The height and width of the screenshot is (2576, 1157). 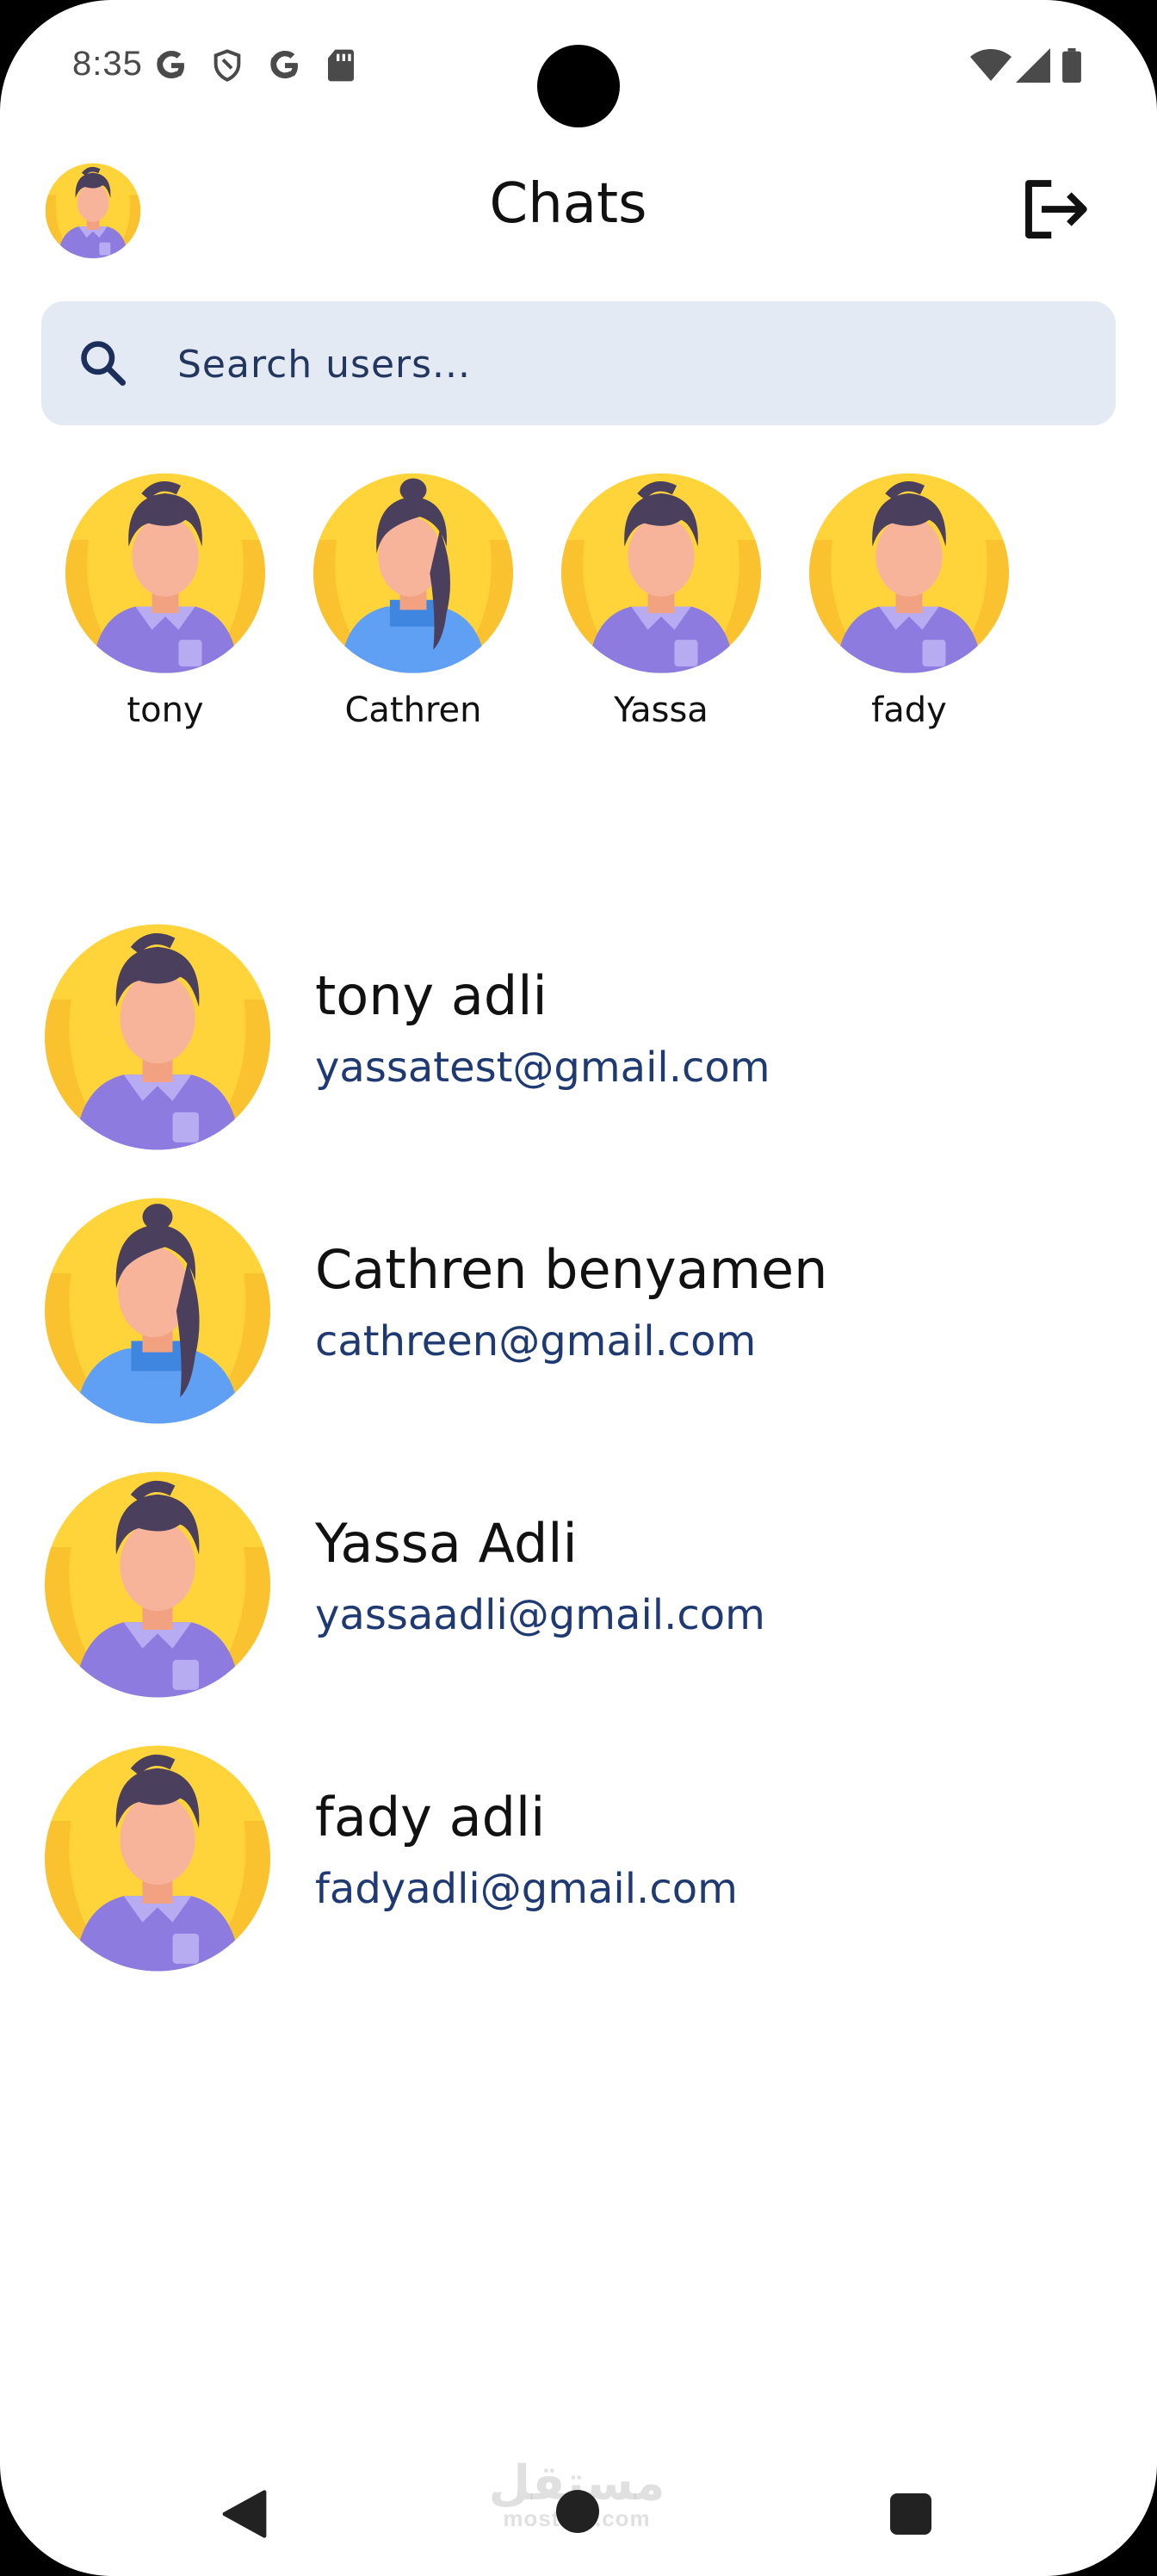 I want to click on story-item-fady: fady, so click(x=909, y=597).